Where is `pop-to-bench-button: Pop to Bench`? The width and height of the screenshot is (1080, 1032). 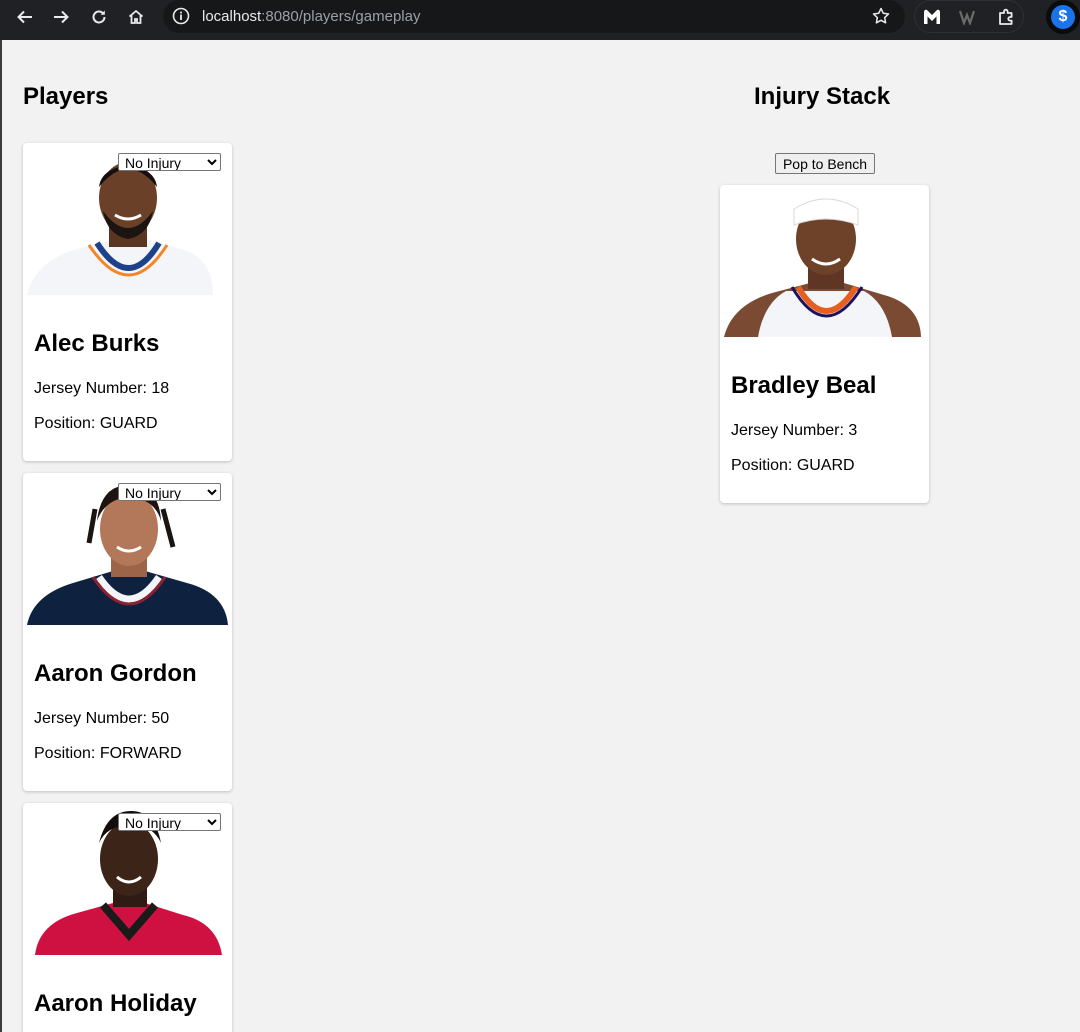 pop-to-bench-button: Pop to Bench is located at coordinates (825, 163).